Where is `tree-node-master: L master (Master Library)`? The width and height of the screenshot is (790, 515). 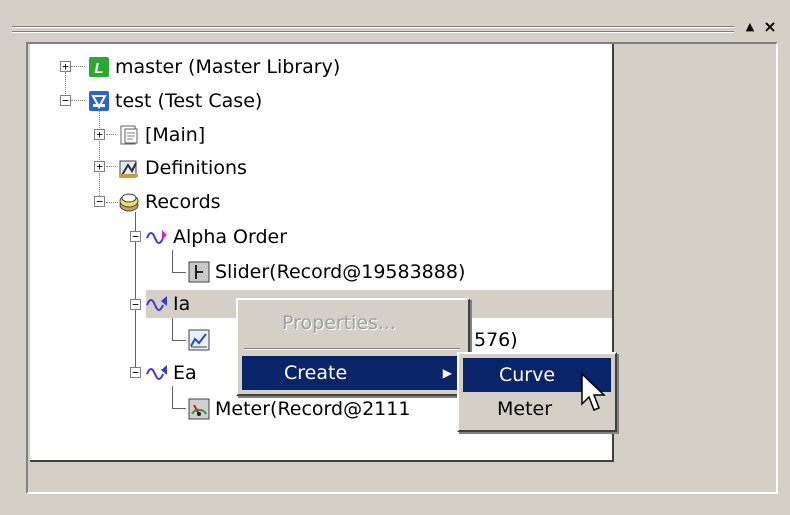 tree-node-master: L master (Master Library) is located at coordinates (214, 67).